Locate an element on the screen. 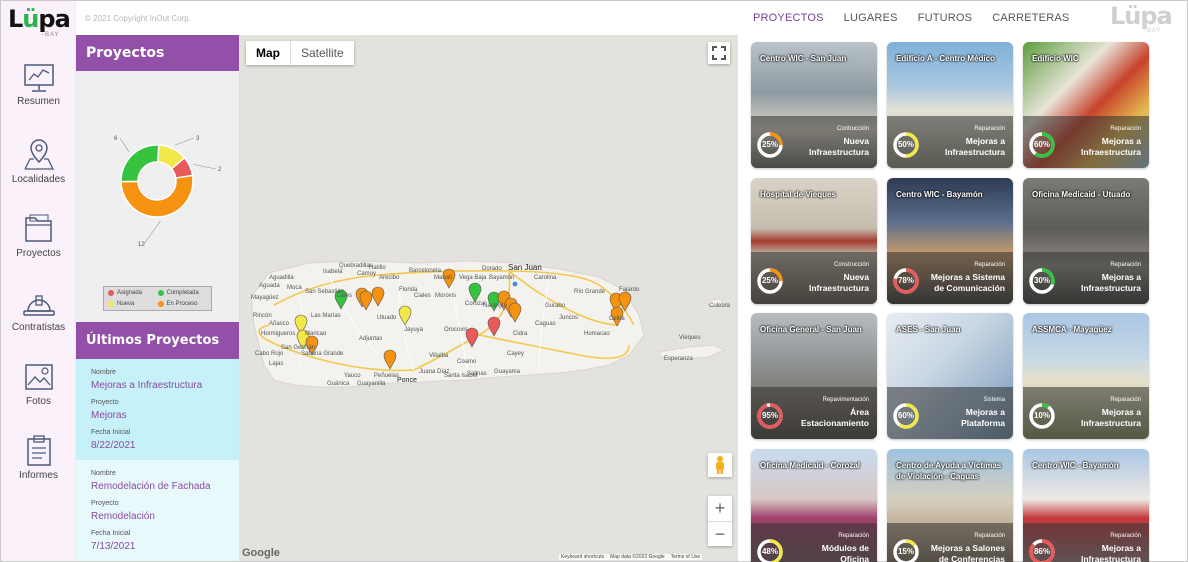 The image size is (1188, 562). project-card-category: Repavimentación is located at coordinates (845, 400).